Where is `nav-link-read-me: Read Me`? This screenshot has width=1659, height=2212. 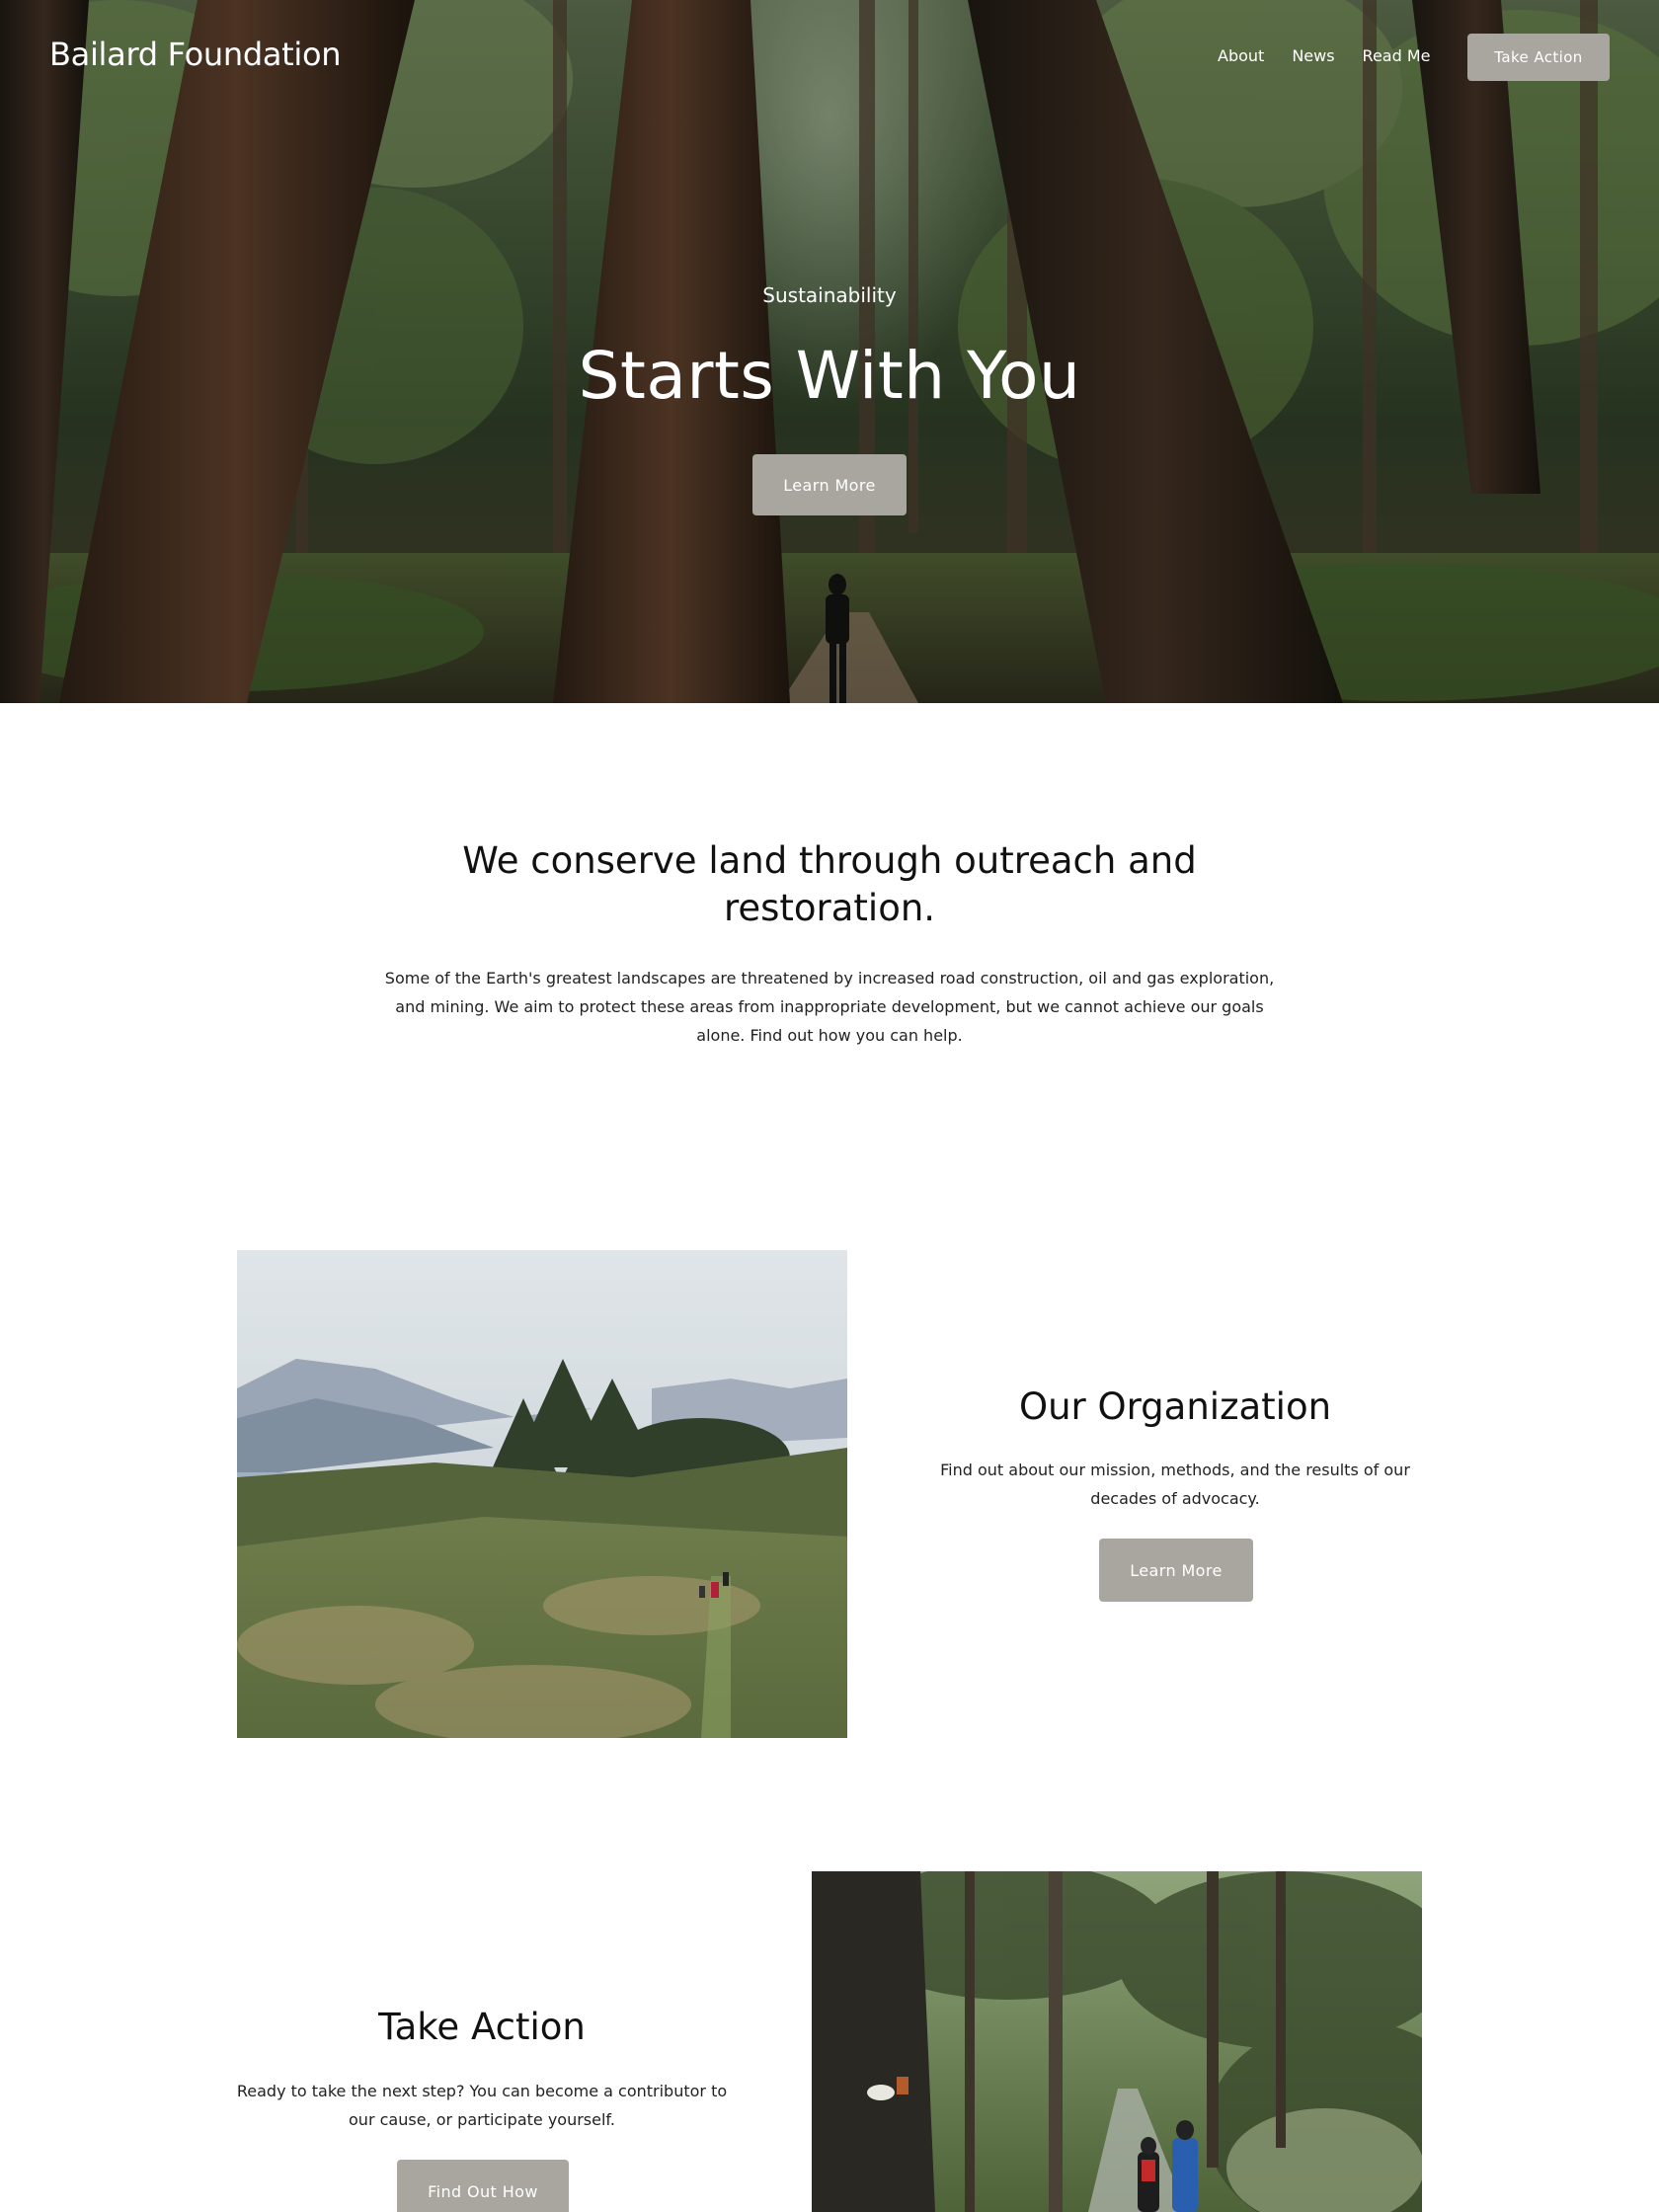
nav-link-read-me: Read Me is located at coordinates (1397, 56).